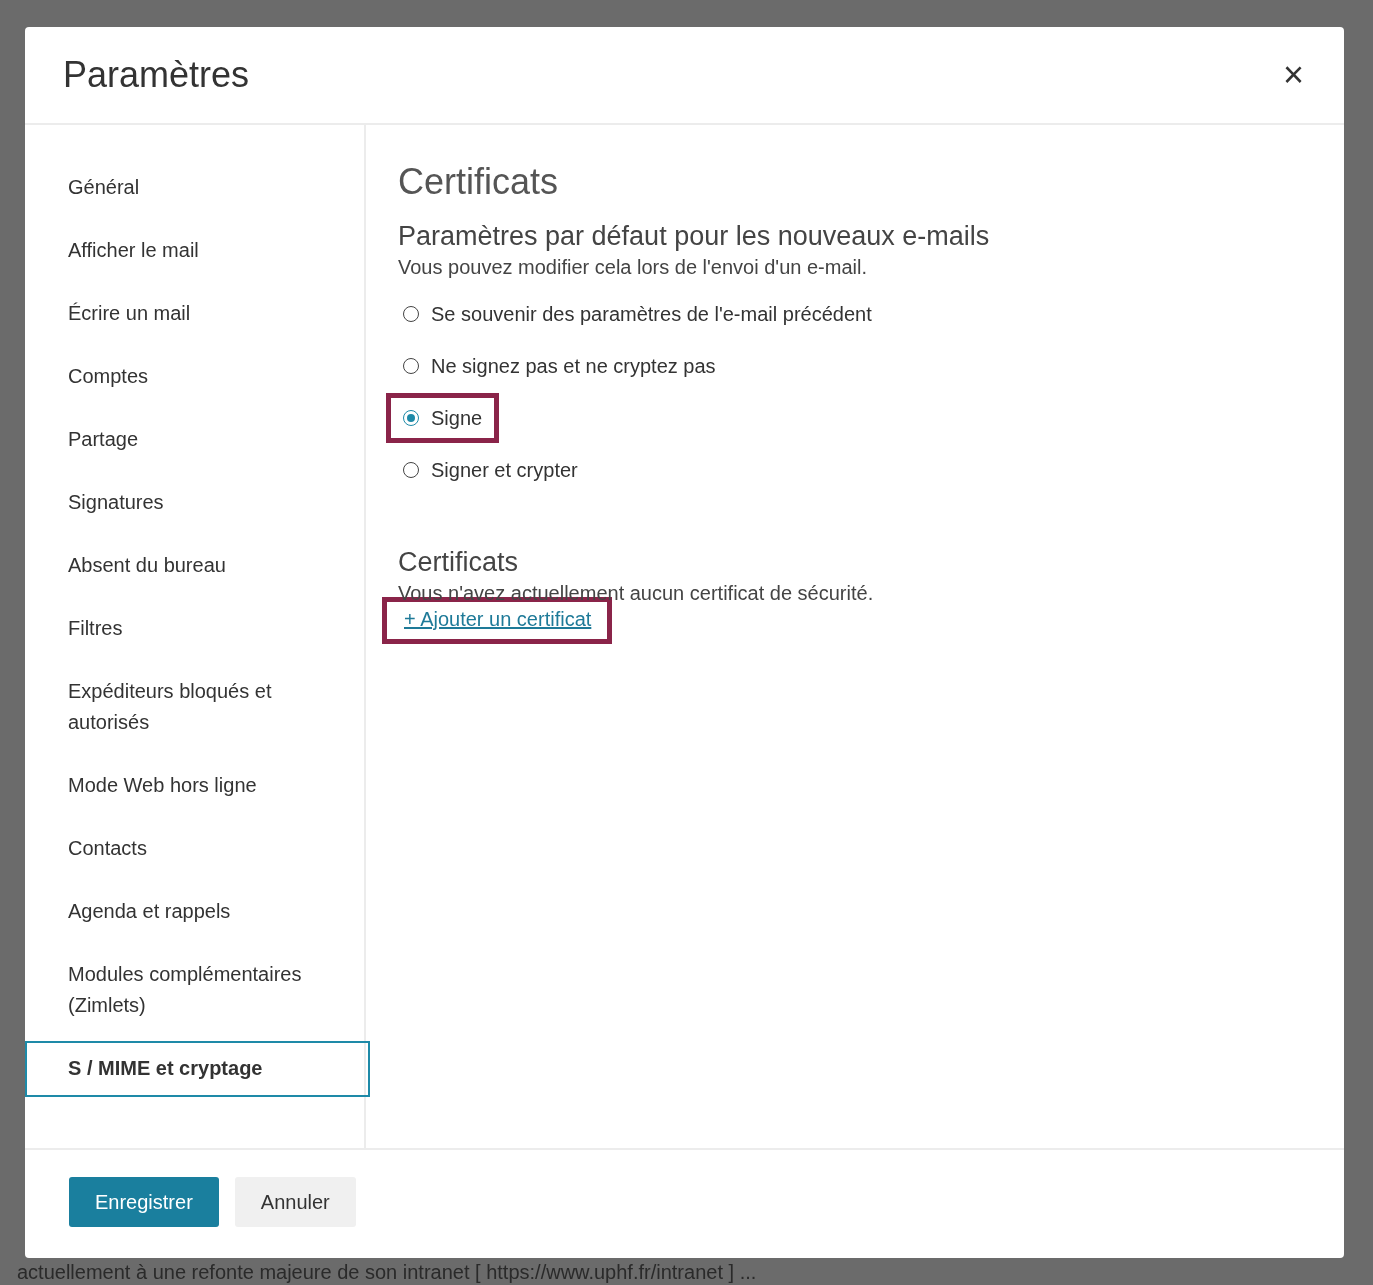 The image size is (1373, 1285). What do you see at coordinates (196, 313) in the screenshot?
I see `sidebar-item: Écrire un mail` at bounding box center [196, 313].